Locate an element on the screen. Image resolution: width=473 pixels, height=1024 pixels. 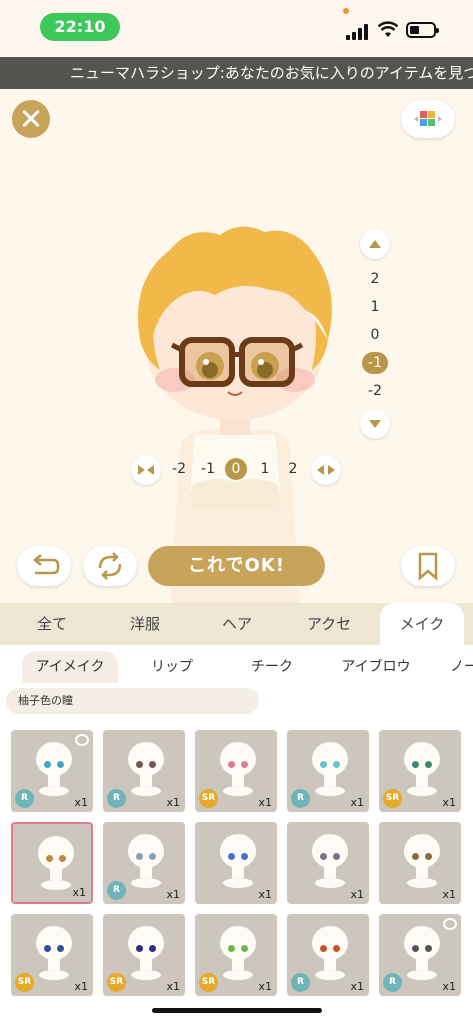
horizontal-option: -1 is located at coordinates (208, 469).